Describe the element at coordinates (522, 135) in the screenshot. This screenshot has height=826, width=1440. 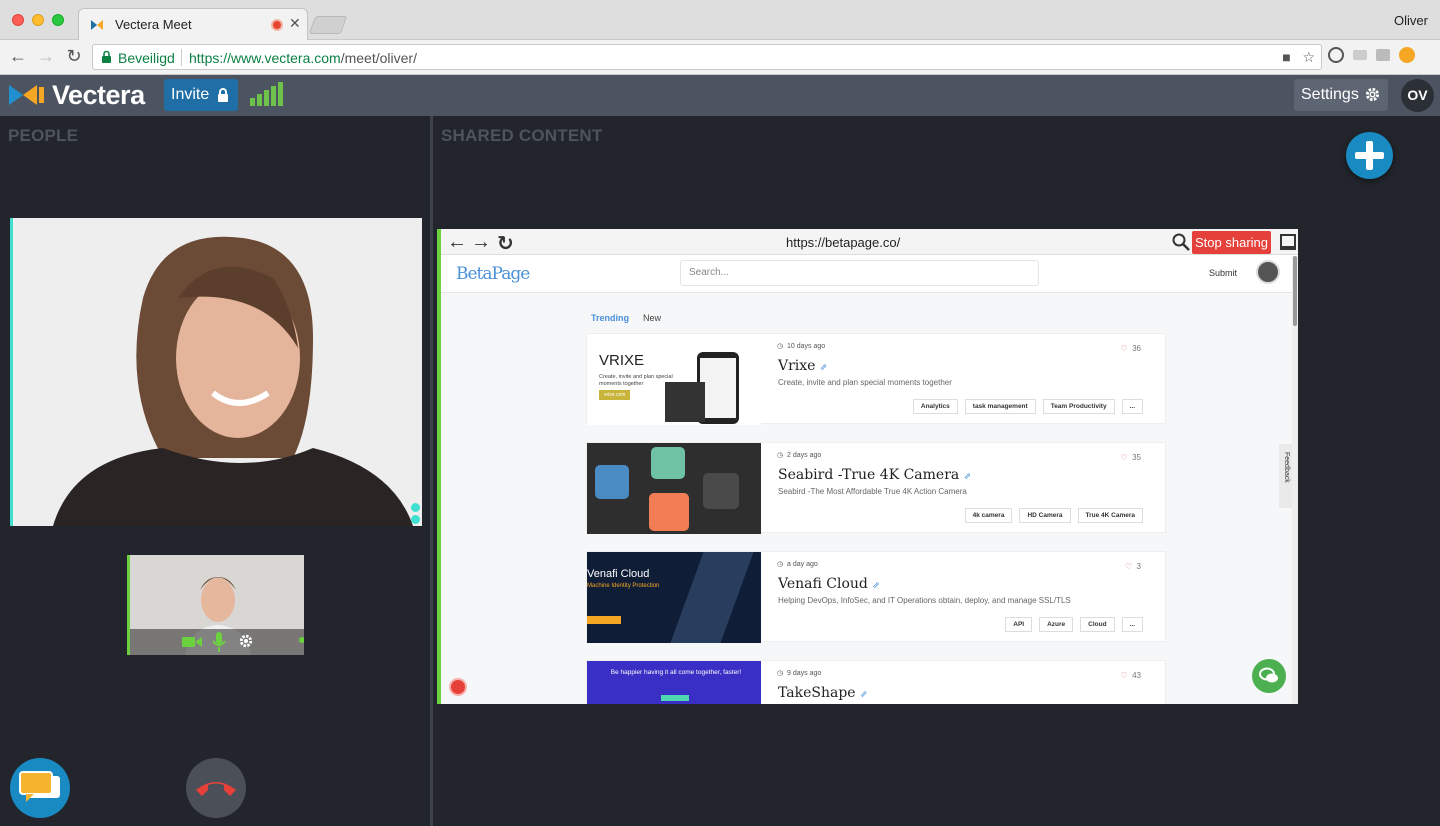
I see `shared-content-title: SHARED CONTENT` at that location.